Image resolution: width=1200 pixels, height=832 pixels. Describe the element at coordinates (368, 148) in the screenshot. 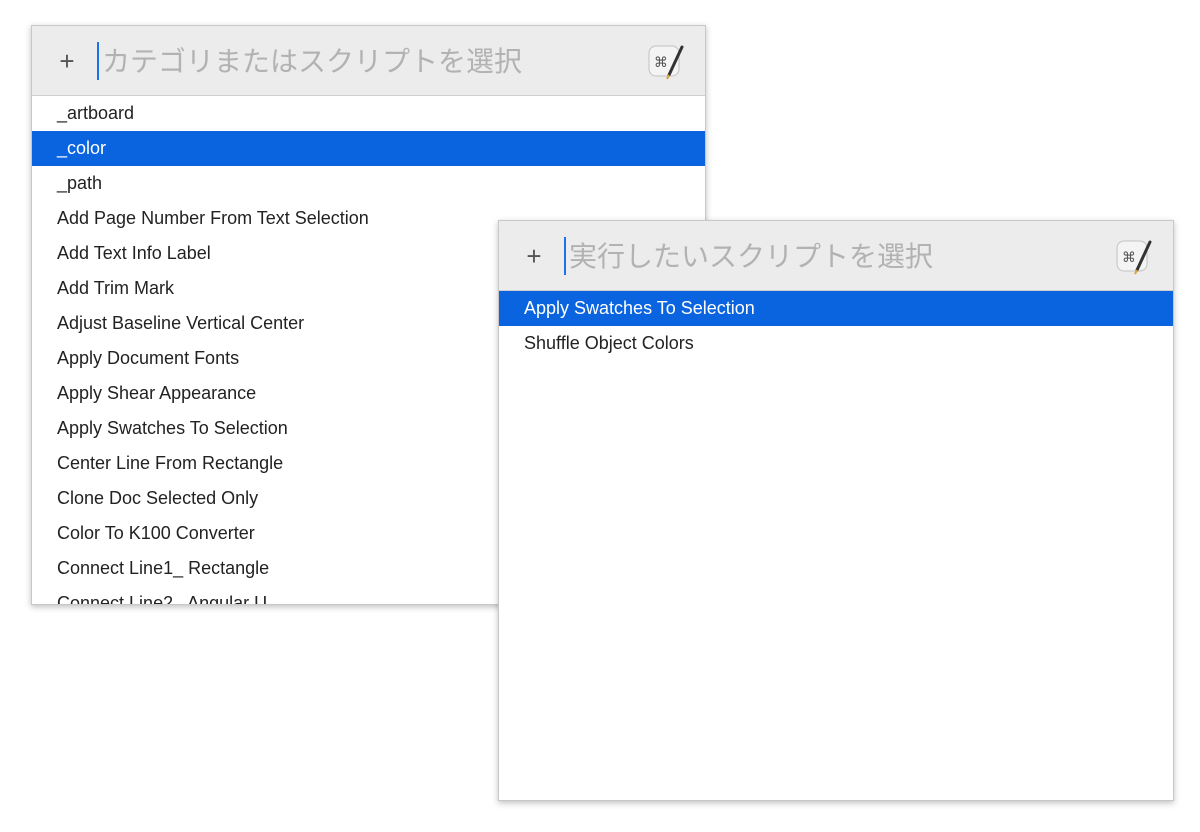

I see `list-item: _color` at that location.